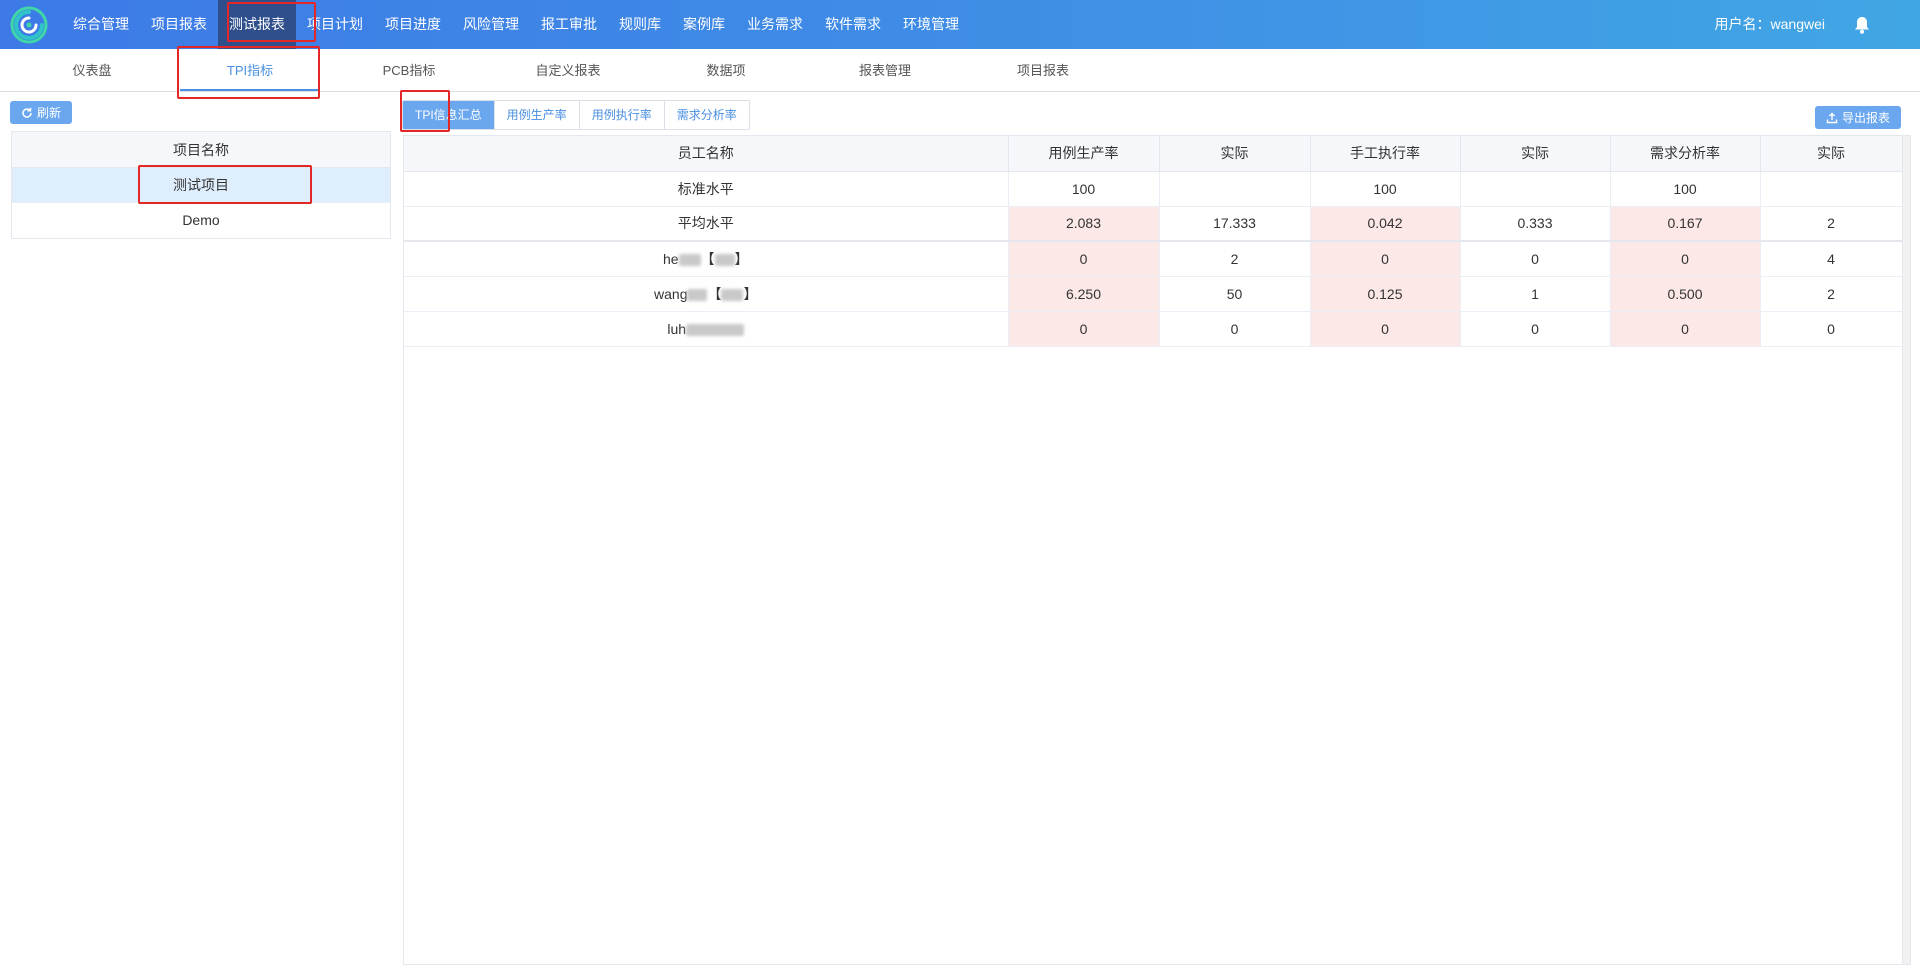 The image size is (1920, 969). I want to click on nav-item-软件需求: 软件需求, so click(853, 24).